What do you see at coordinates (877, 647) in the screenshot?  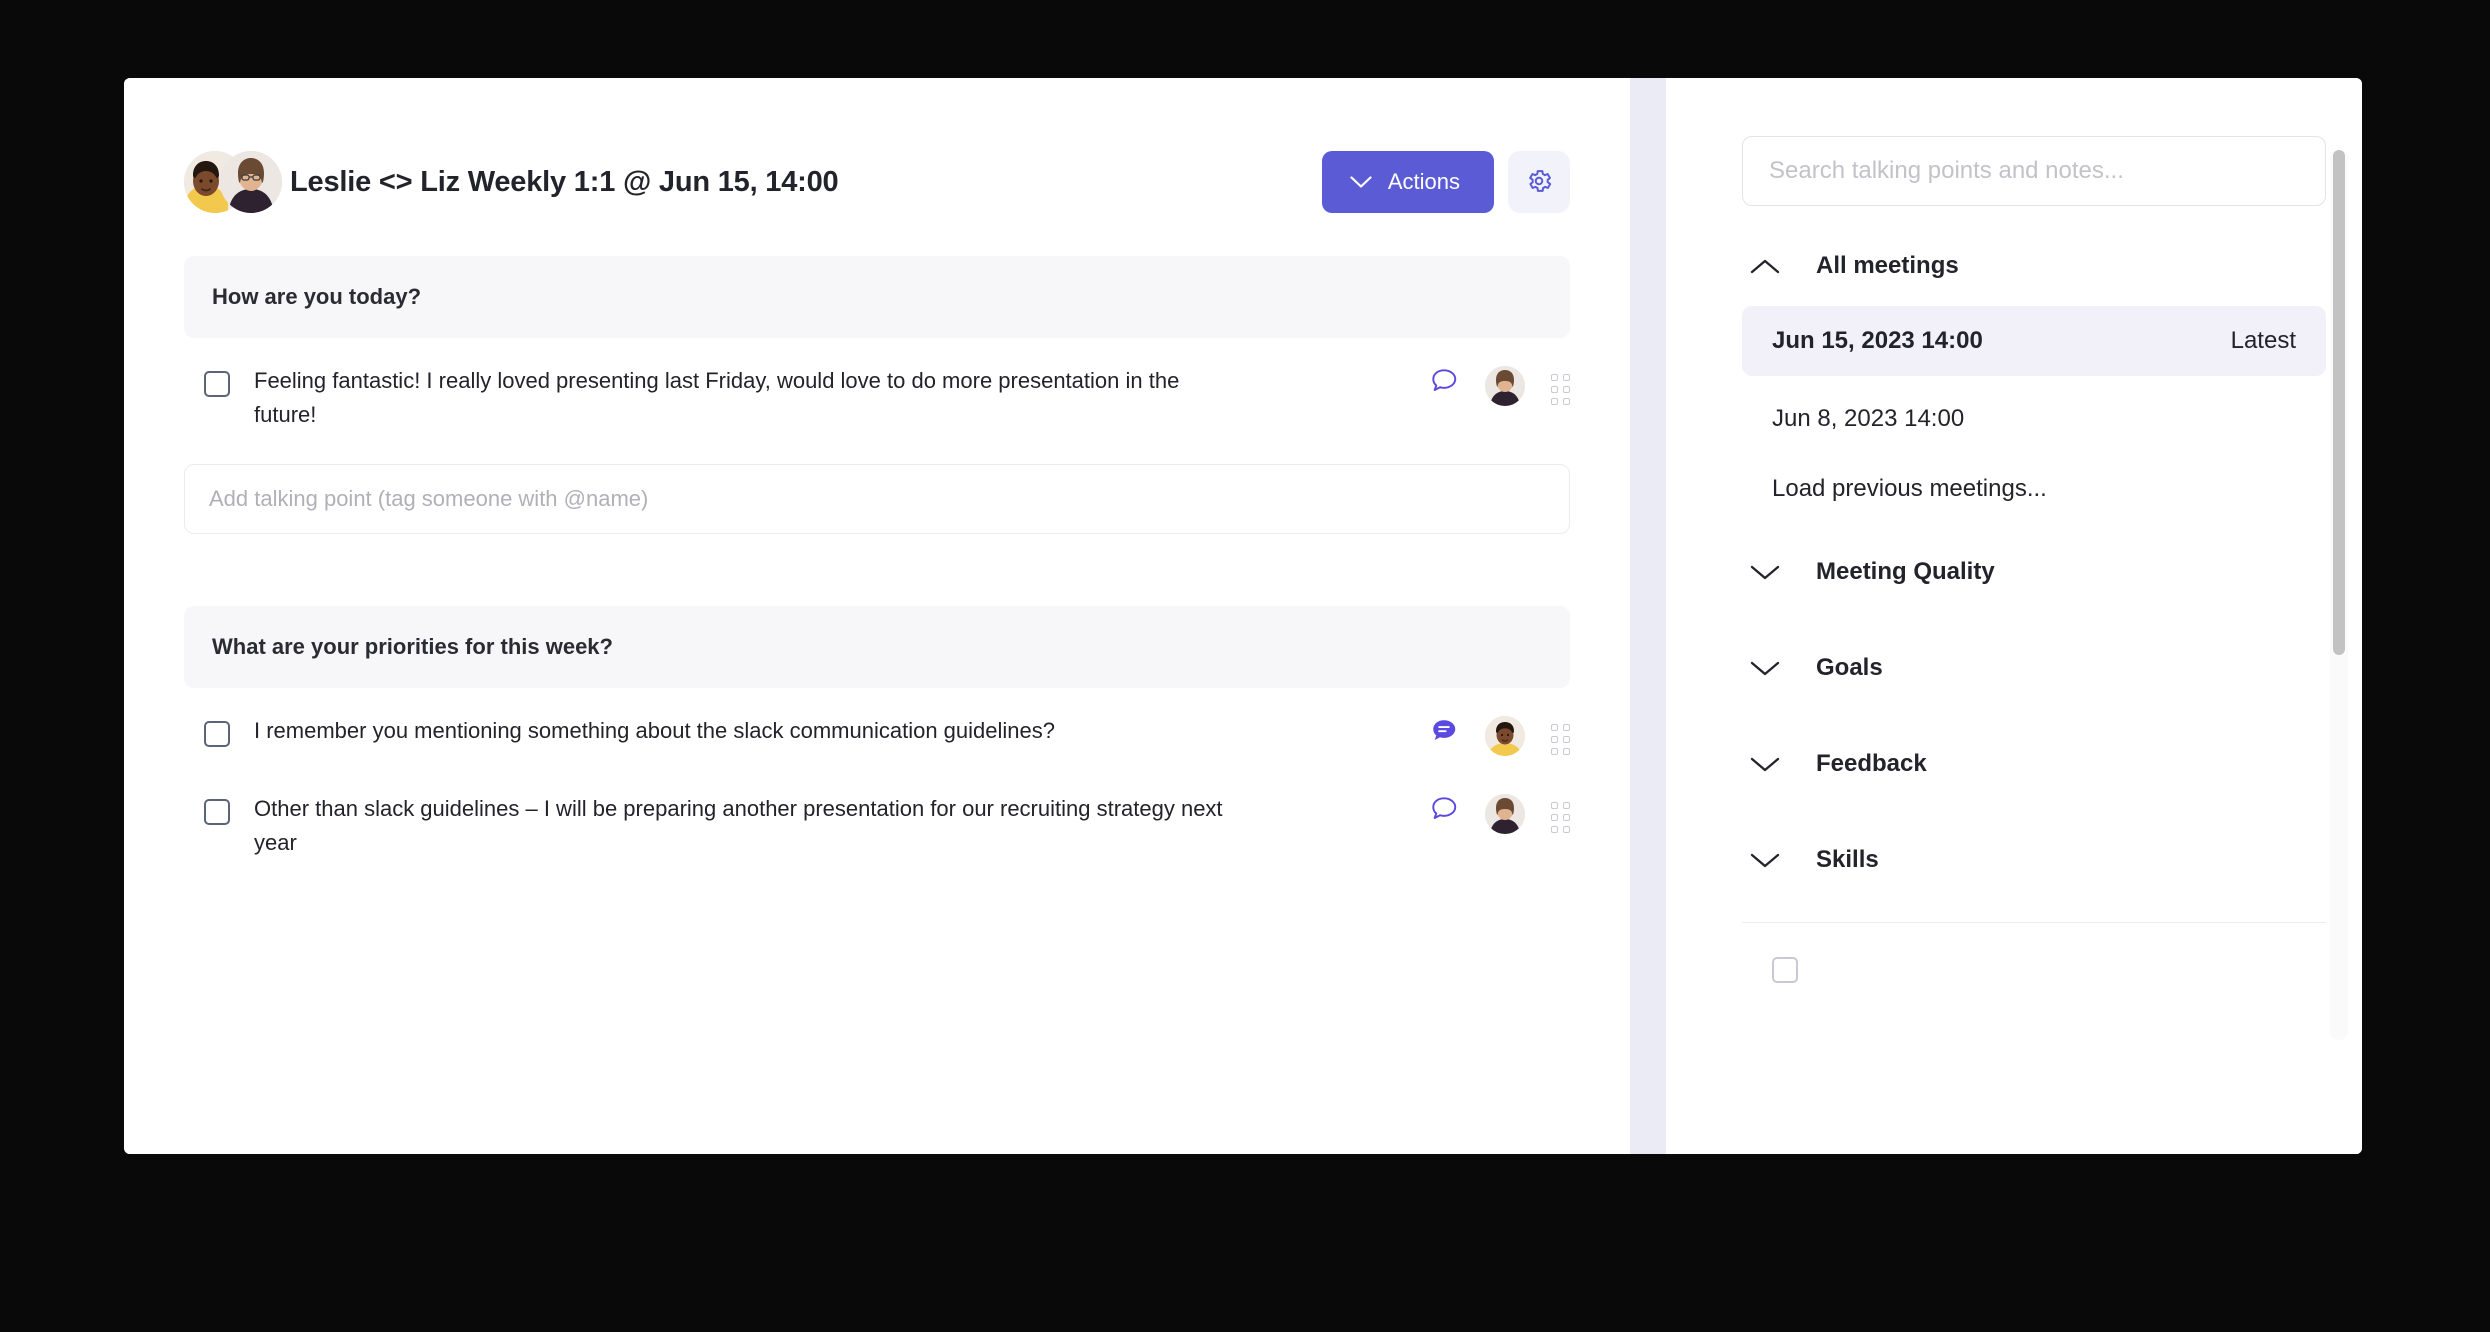 I see `section-header: What are your priorities for this week?` at bounding box center [877, 647].